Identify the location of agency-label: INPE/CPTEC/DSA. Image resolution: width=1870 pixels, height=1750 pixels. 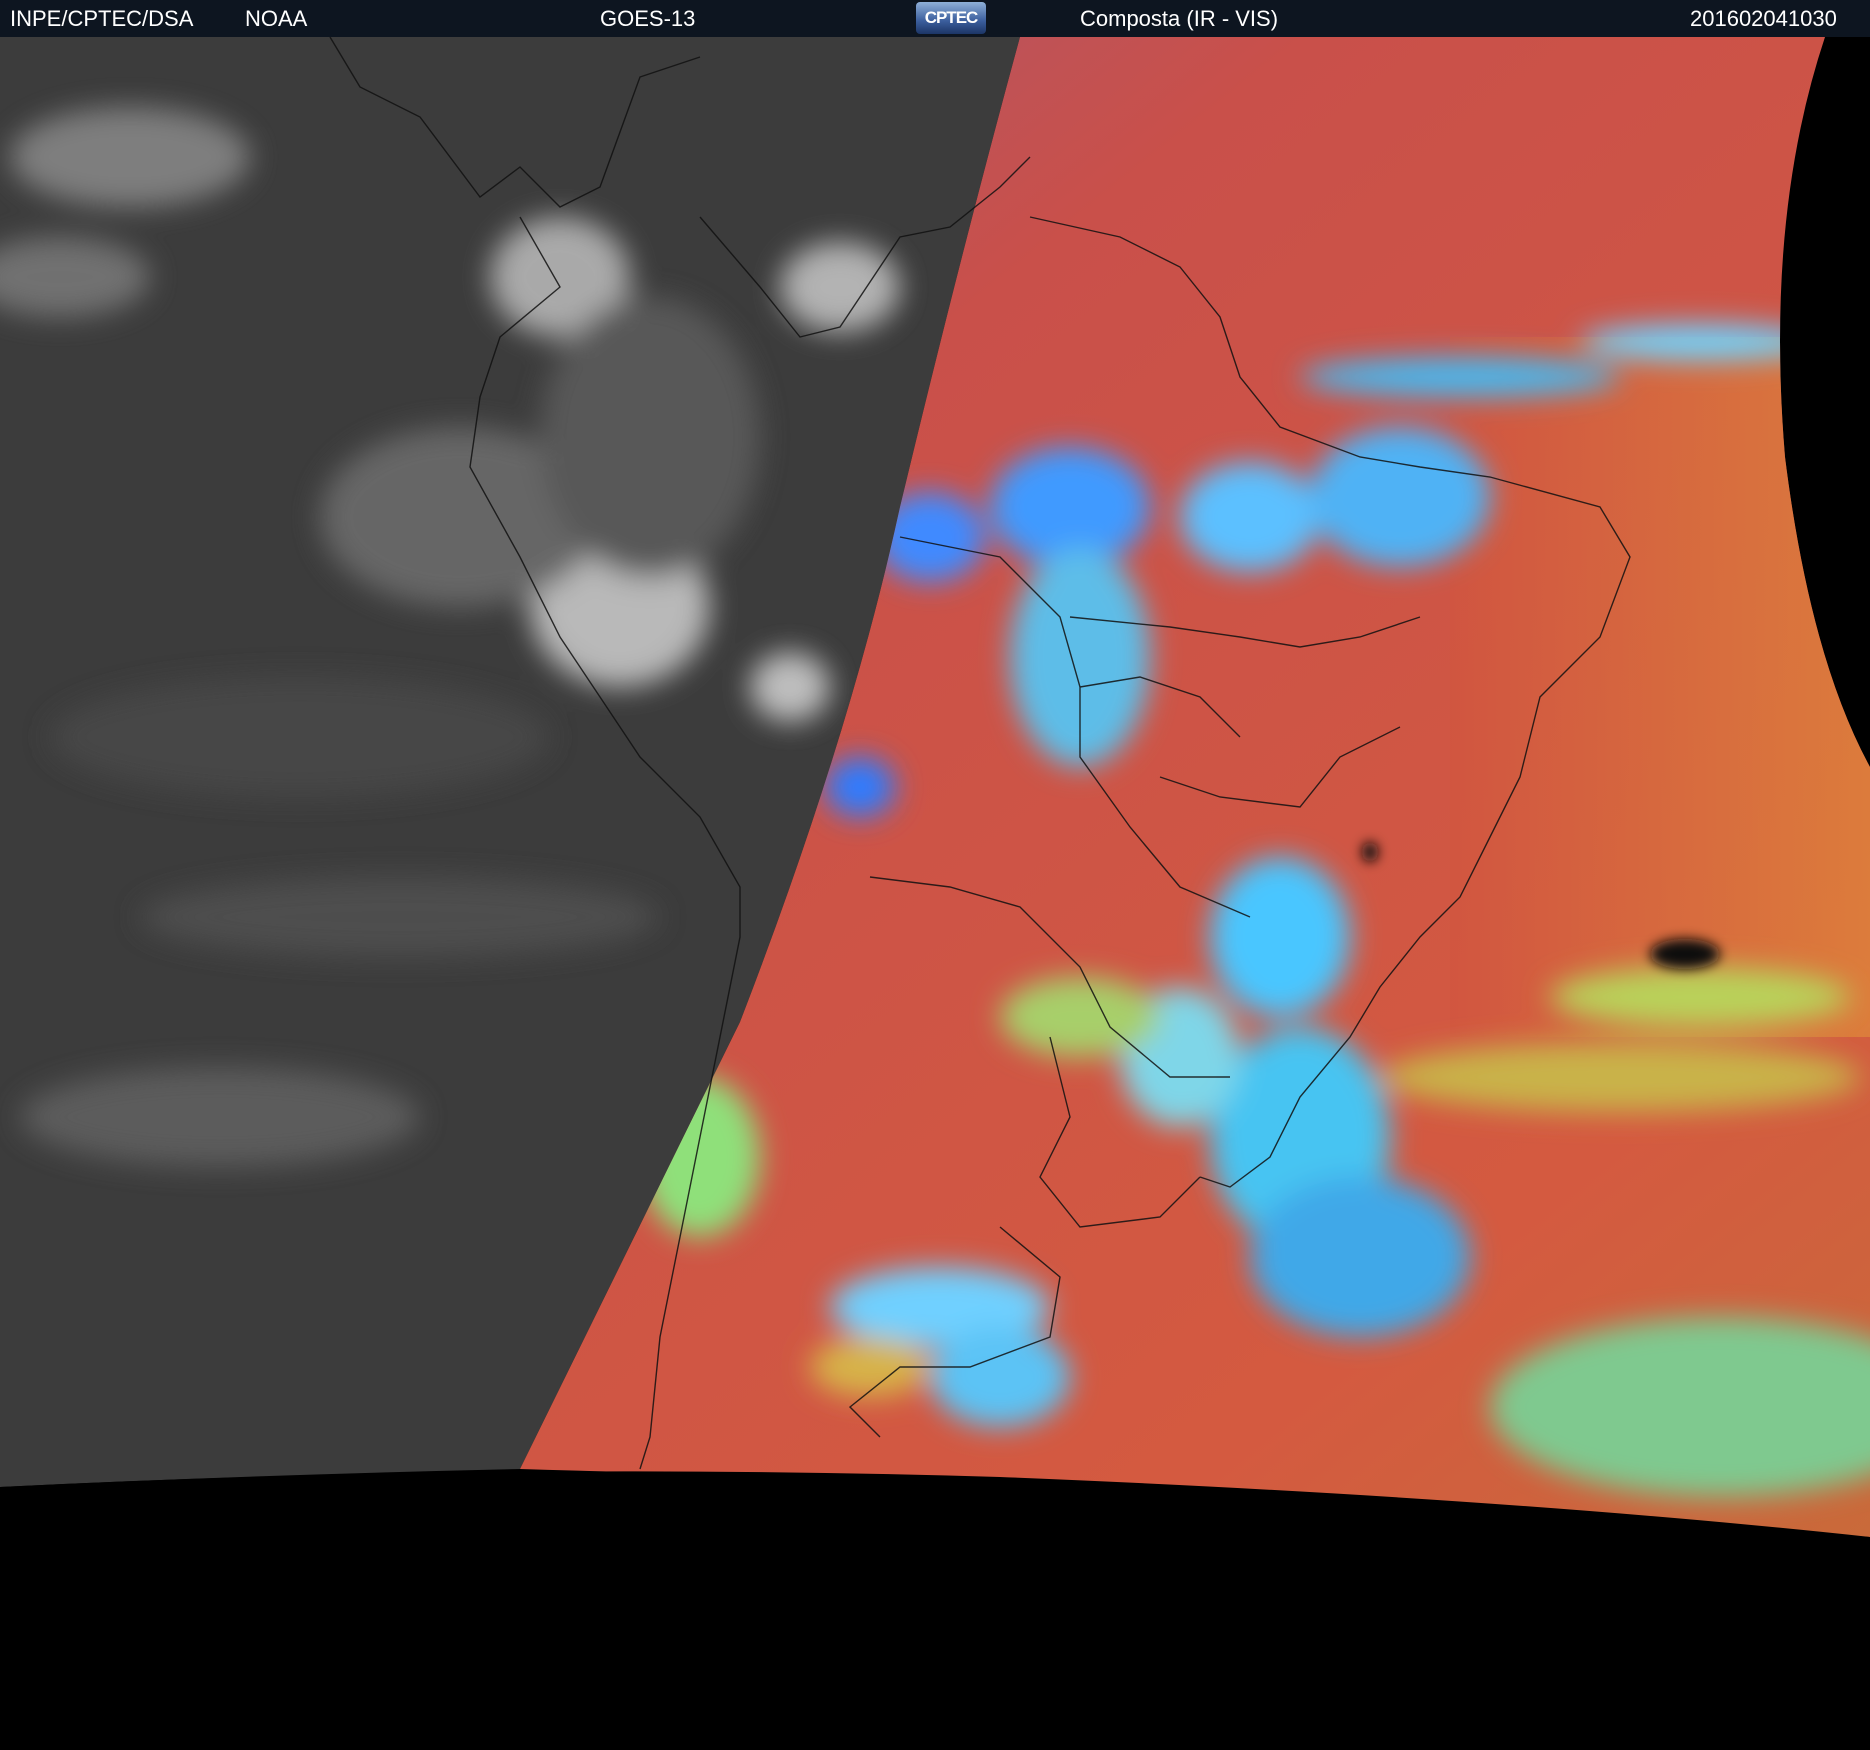
(102, 18).